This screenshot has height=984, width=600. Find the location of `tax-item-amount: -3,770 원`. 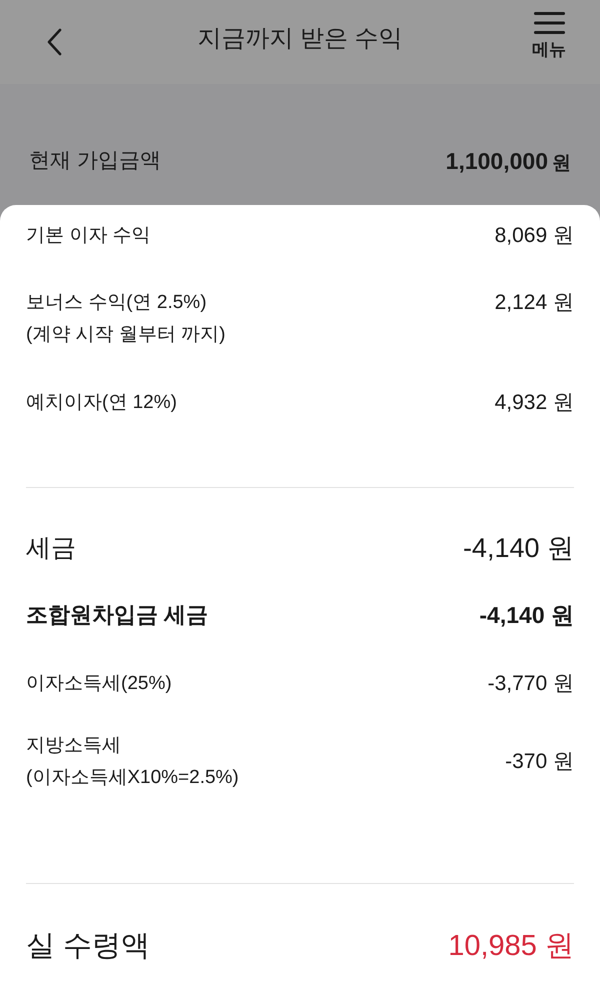

tax-item-amount: -3,770 원 is located at coordinates (531, 684).